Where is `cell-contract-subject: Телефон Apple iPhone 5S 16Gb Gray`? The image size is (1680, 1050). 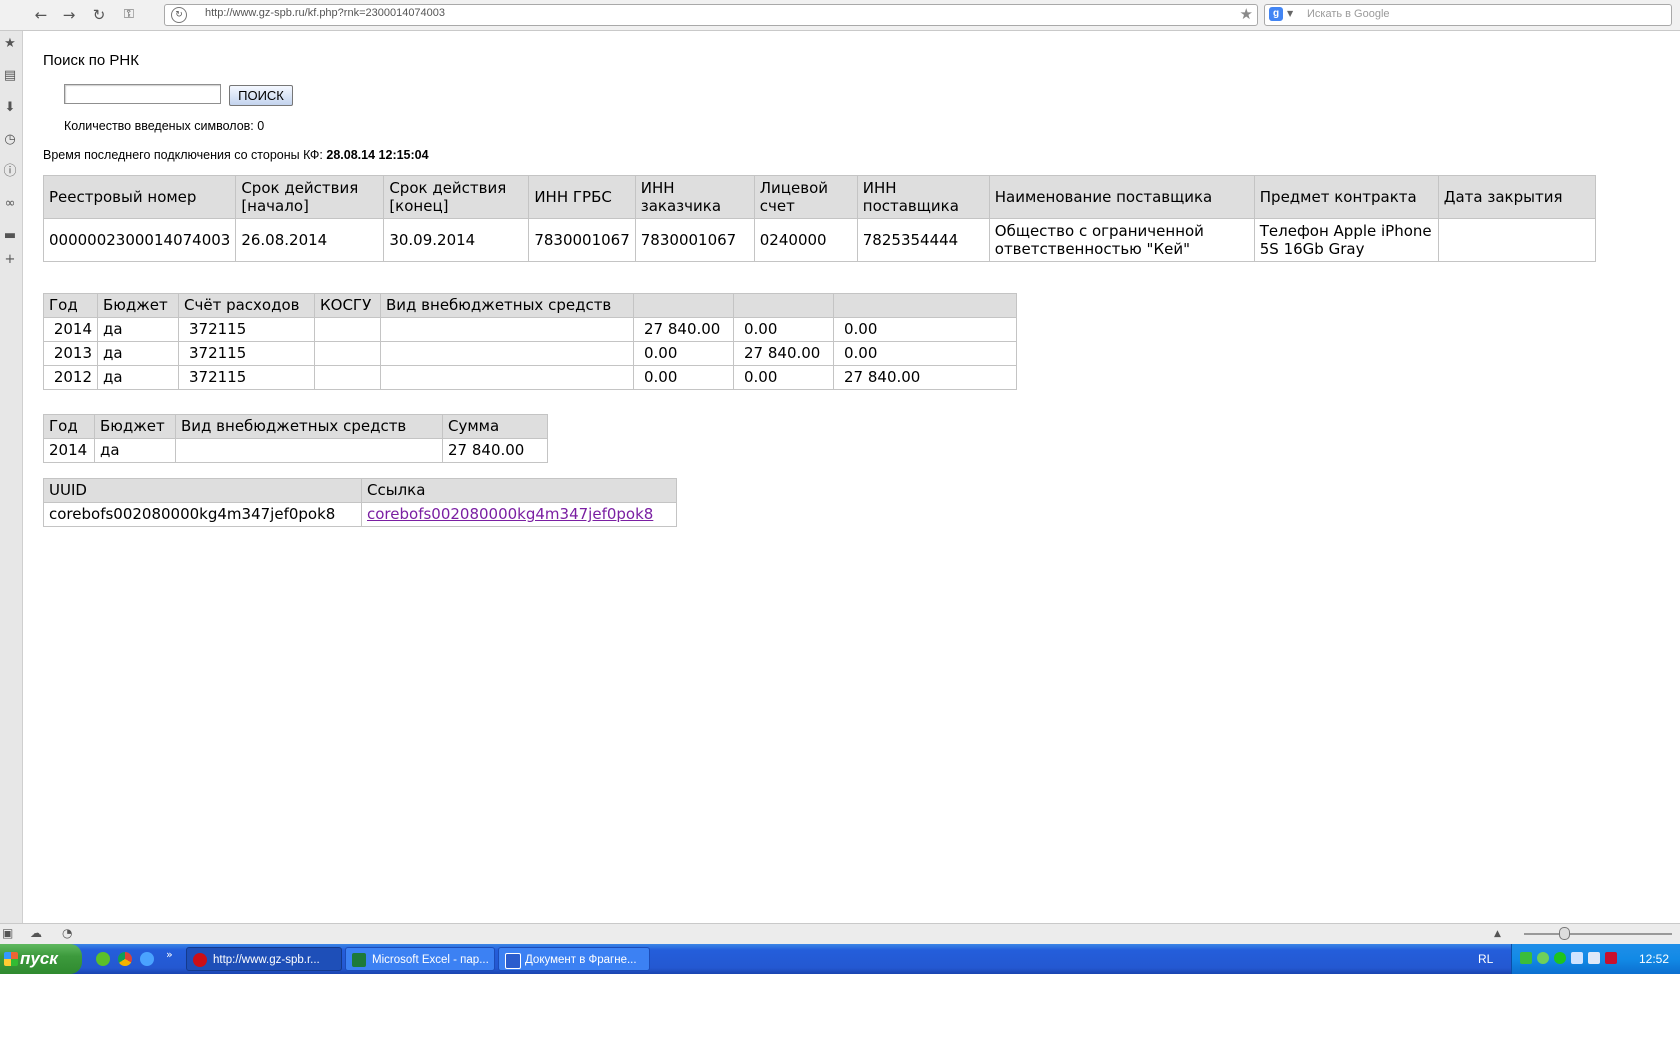
cell-contract-subject: Телефон Apple iPhone 5S 16Gb Gray is located at coordinates (1346, 240).